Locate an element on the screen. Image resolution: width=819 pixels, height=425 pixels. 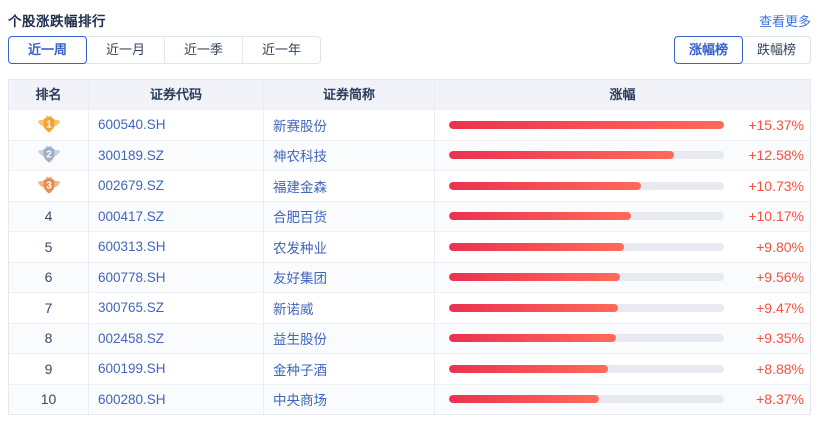
svg-text: 2 is located at coordinates (49, 155).